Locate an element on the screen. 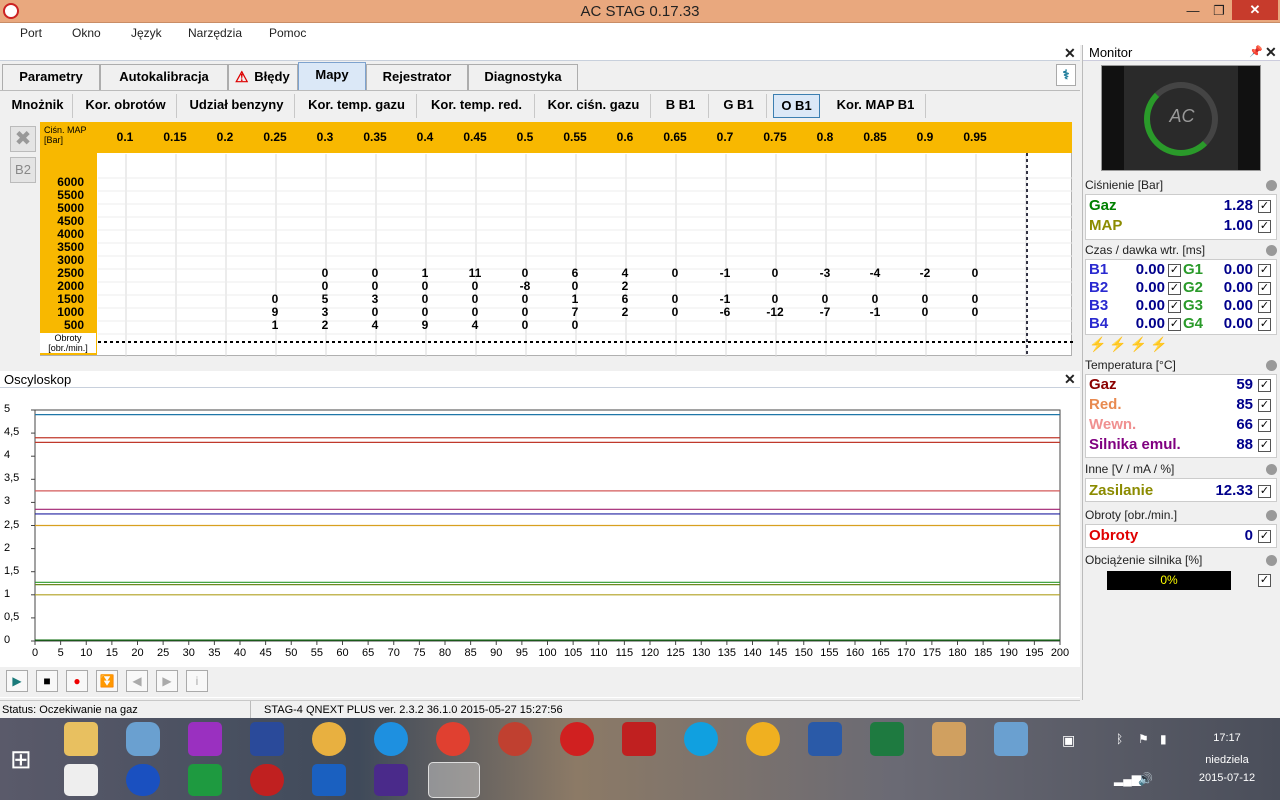  maximize-button: ❐ is located at coordinates (1219, 11).